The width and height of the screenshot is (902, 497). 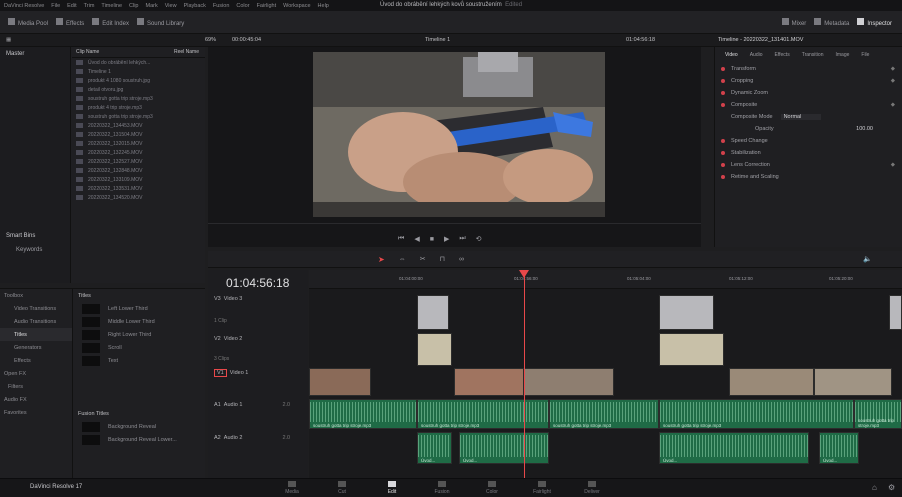 What do you see at coordinates (139, 321) in the screenshot?
I see `list-item: Middle Lower Third` at bounding box center [139, 321].